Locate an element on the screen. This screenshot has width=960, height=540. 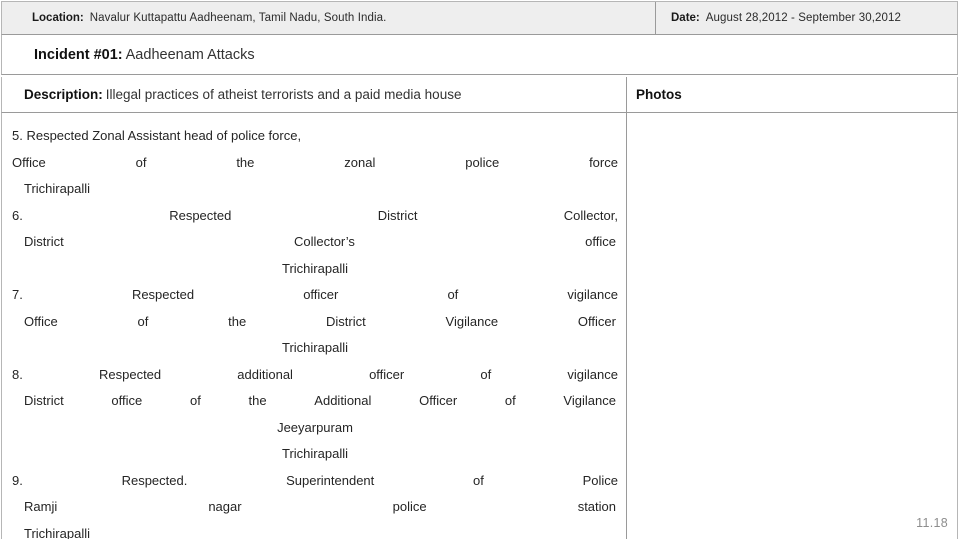
description-word: Jeeyarpuram is located at coordinates (315, 427).